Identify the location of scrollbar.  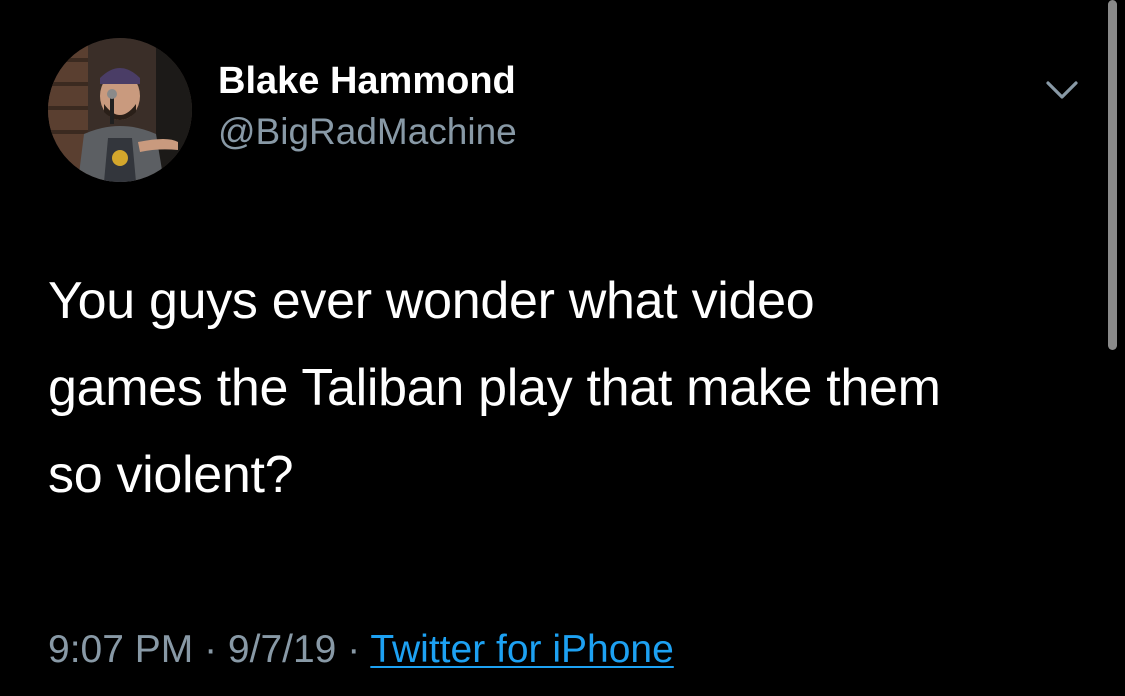
(1112, 175).